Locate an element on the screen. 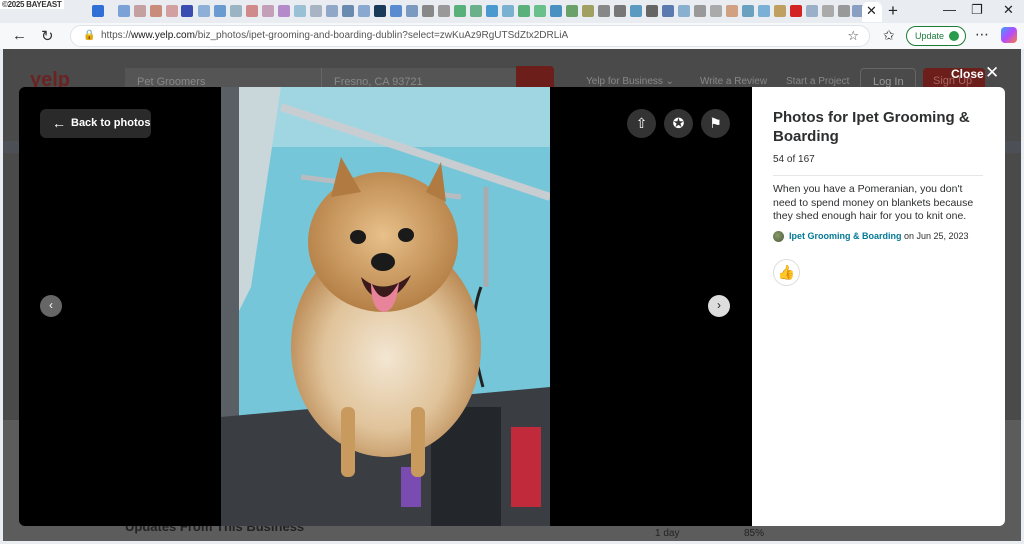 This screenshot has height=544, width=1024. next-photo-button: › is located at coordinates (719, 306).